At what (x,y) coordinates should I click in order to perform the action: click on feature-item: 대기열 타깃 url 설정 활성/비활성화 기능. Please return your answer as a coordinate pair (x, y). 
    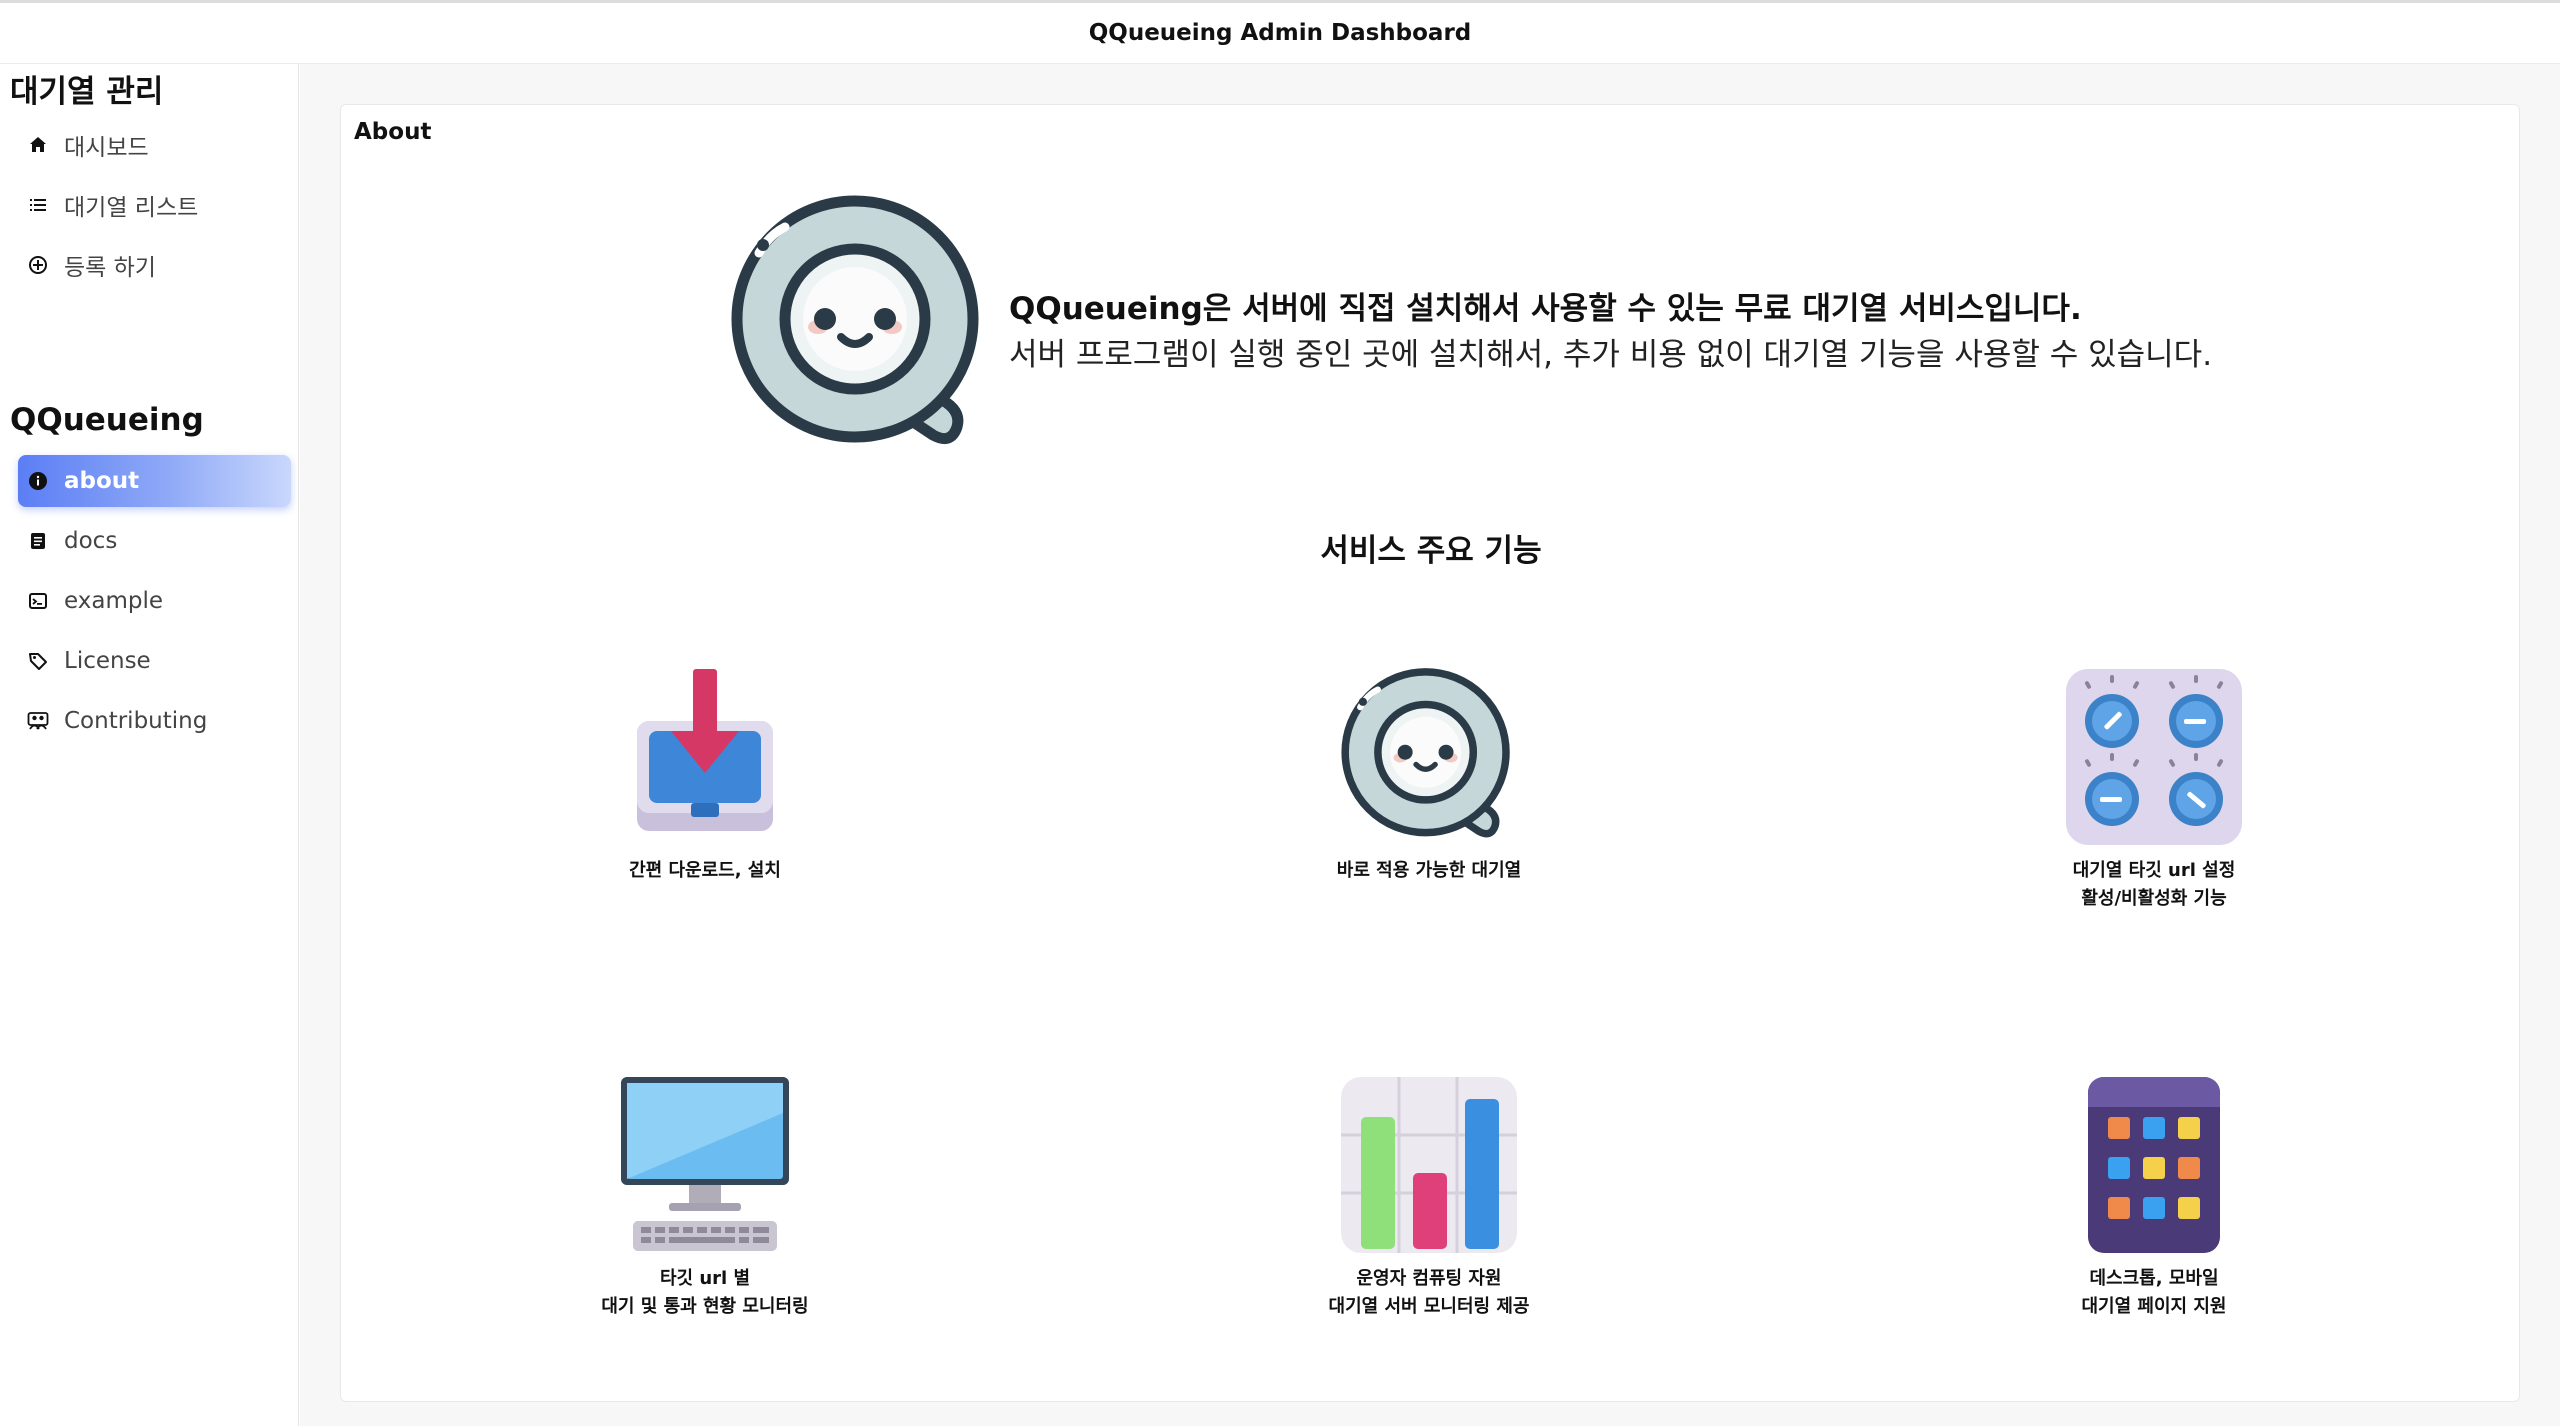
    Looking at the image, I should click on (2154, 789).